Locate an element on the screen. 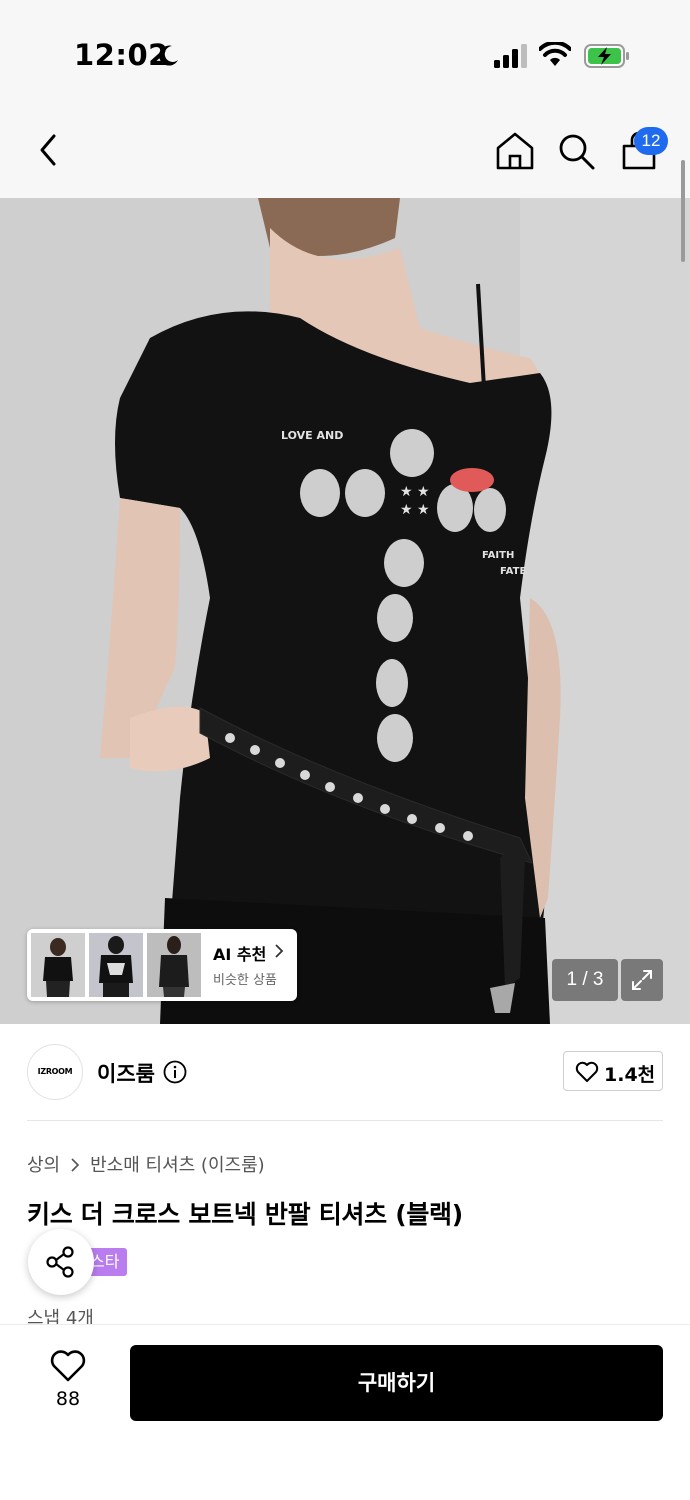  divider is located at coordinates (345, 1120).